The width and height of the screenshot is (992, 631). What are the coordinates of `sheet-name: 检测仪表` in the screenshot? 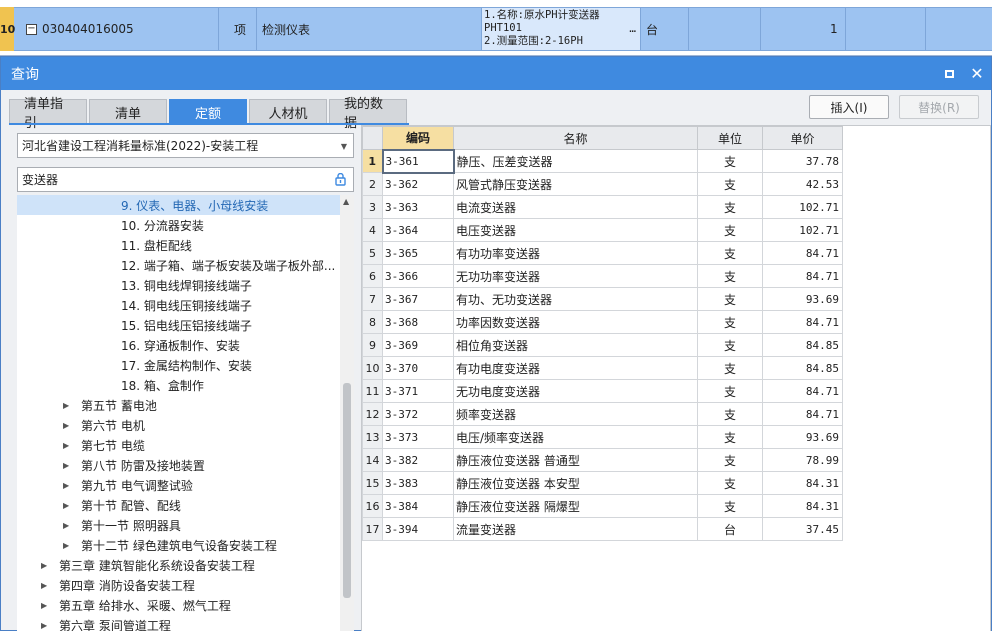 It's located at (286, 29).